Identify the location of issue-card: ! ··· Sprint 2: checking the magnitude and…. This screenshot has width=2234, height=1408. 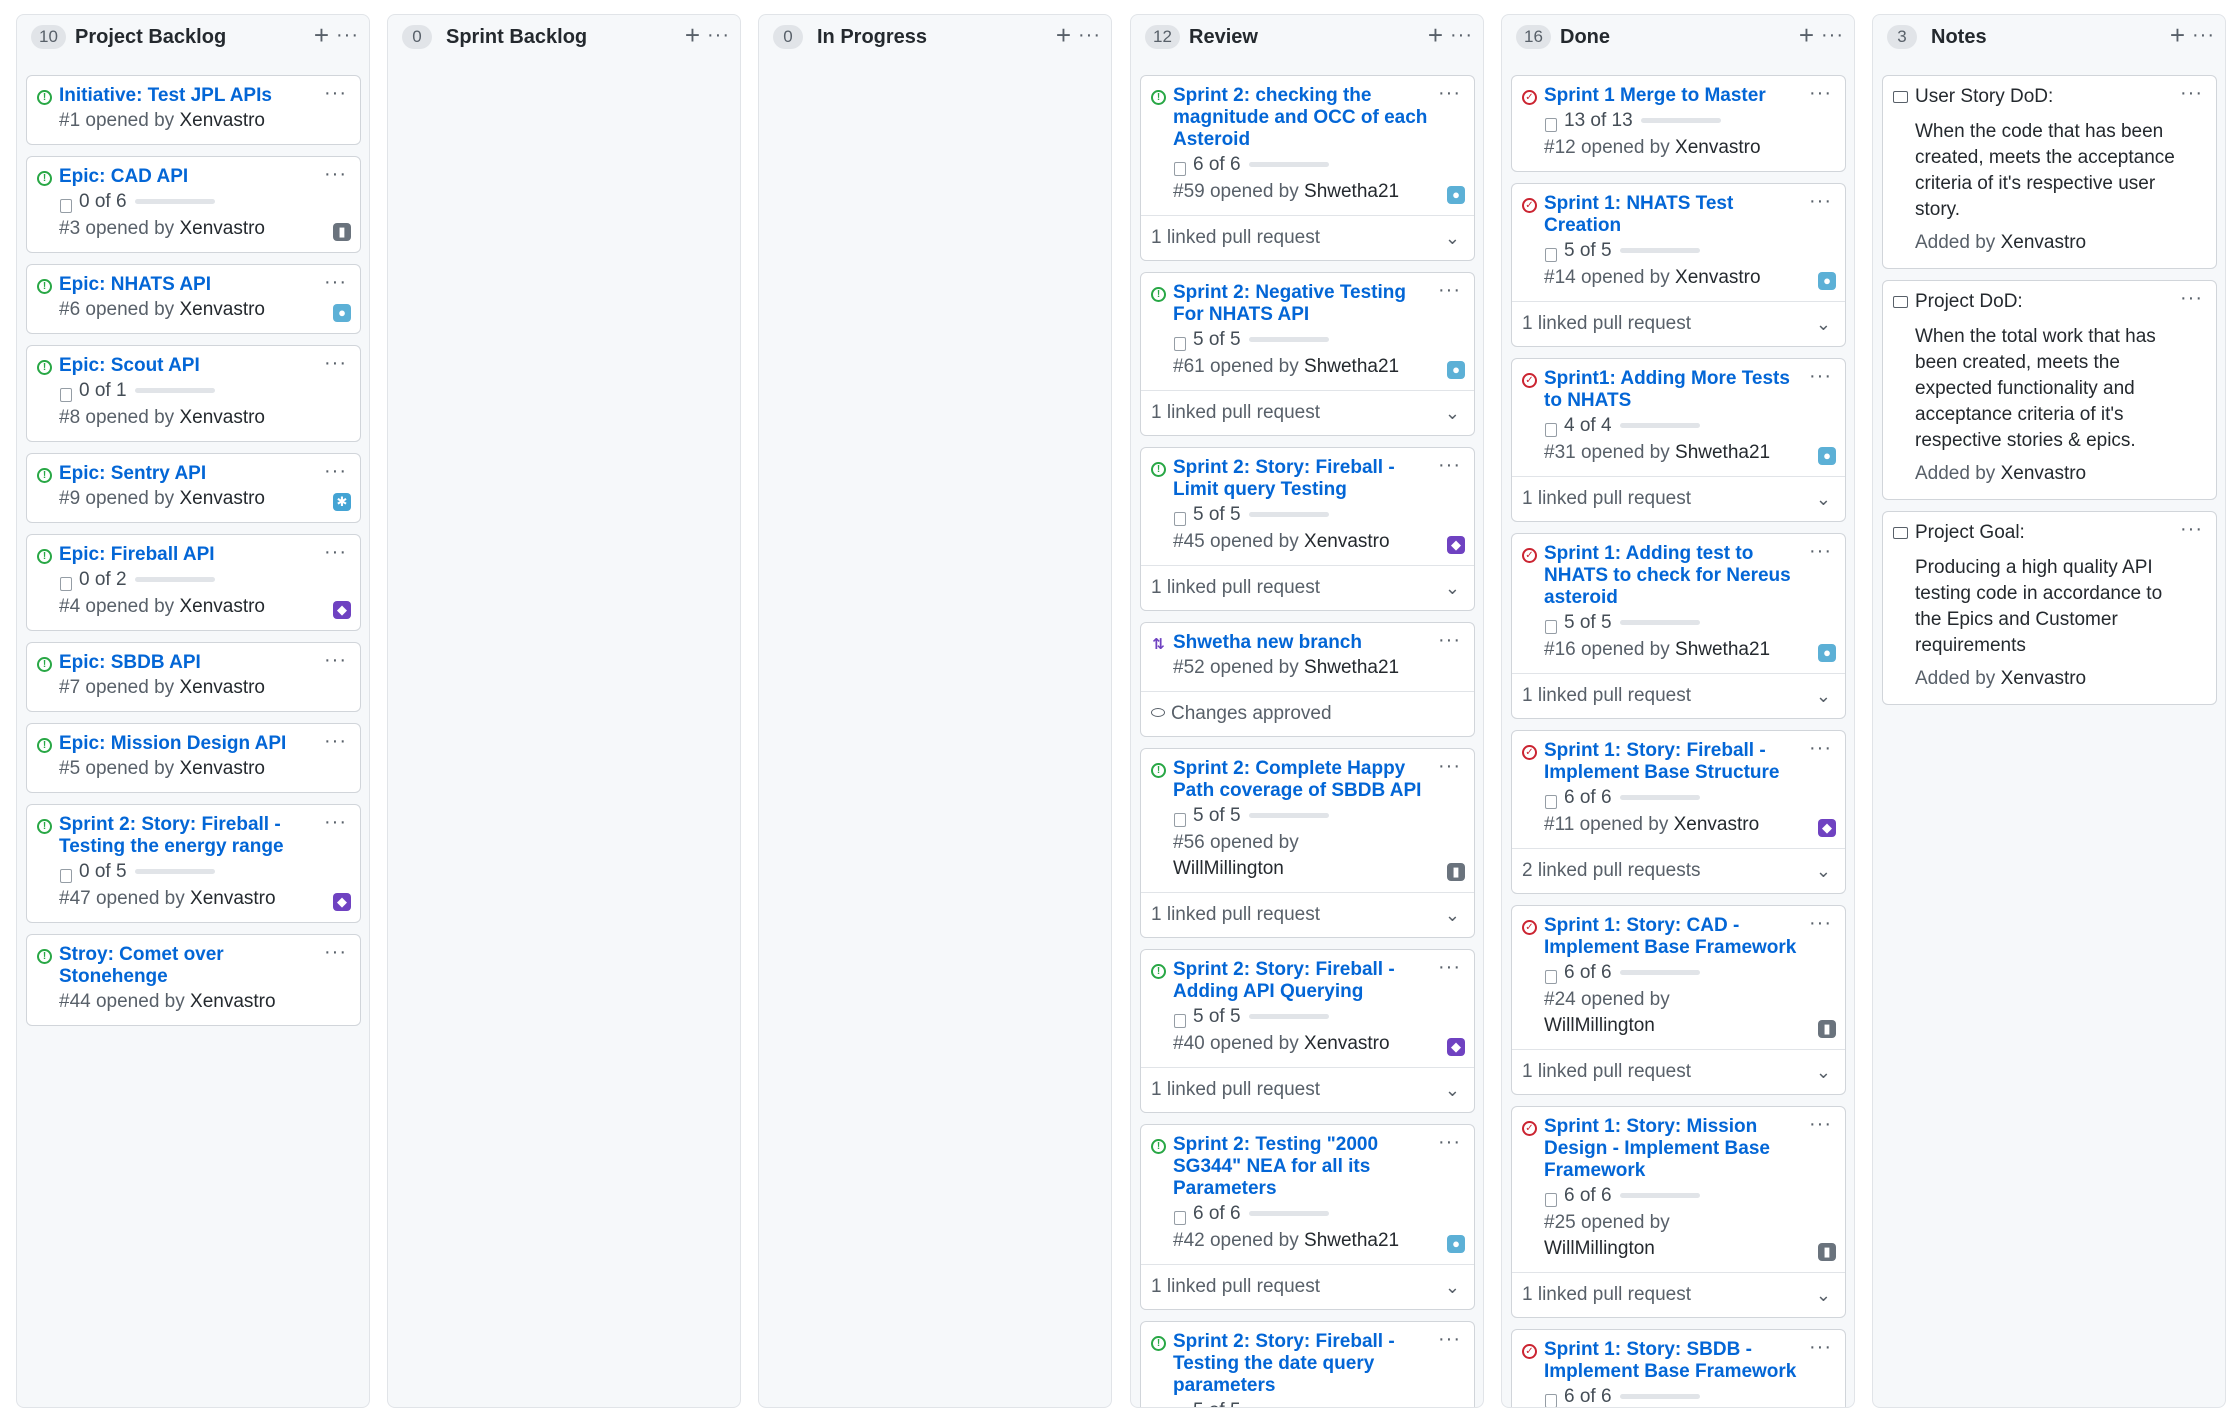
(1307, 168).